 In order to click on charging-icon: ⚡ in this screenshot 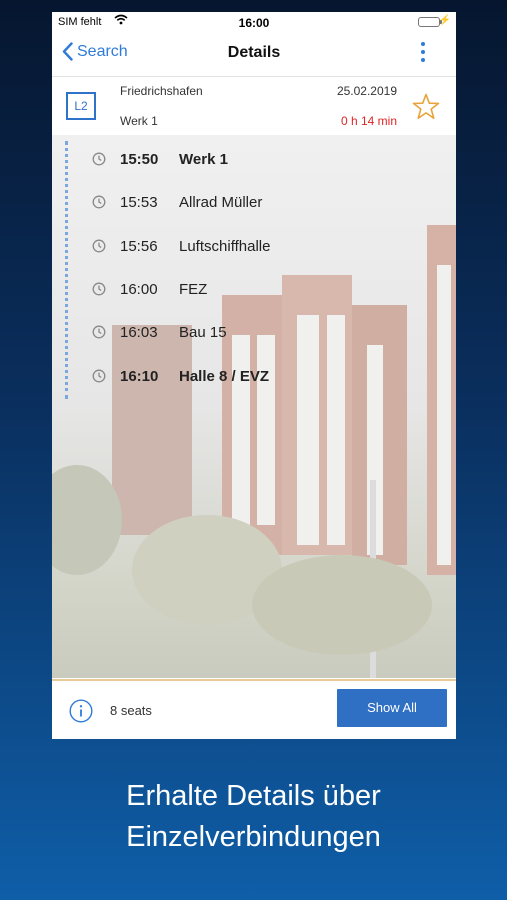, I will do `click(444, 20)`.